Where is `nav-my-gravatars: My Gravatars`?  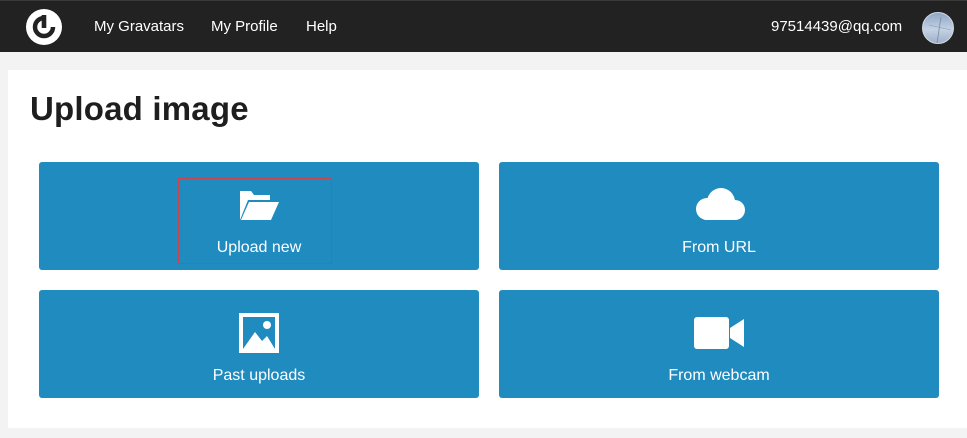 nav-my-gravatars: My Gravatars is located at coordinates (139, 27).